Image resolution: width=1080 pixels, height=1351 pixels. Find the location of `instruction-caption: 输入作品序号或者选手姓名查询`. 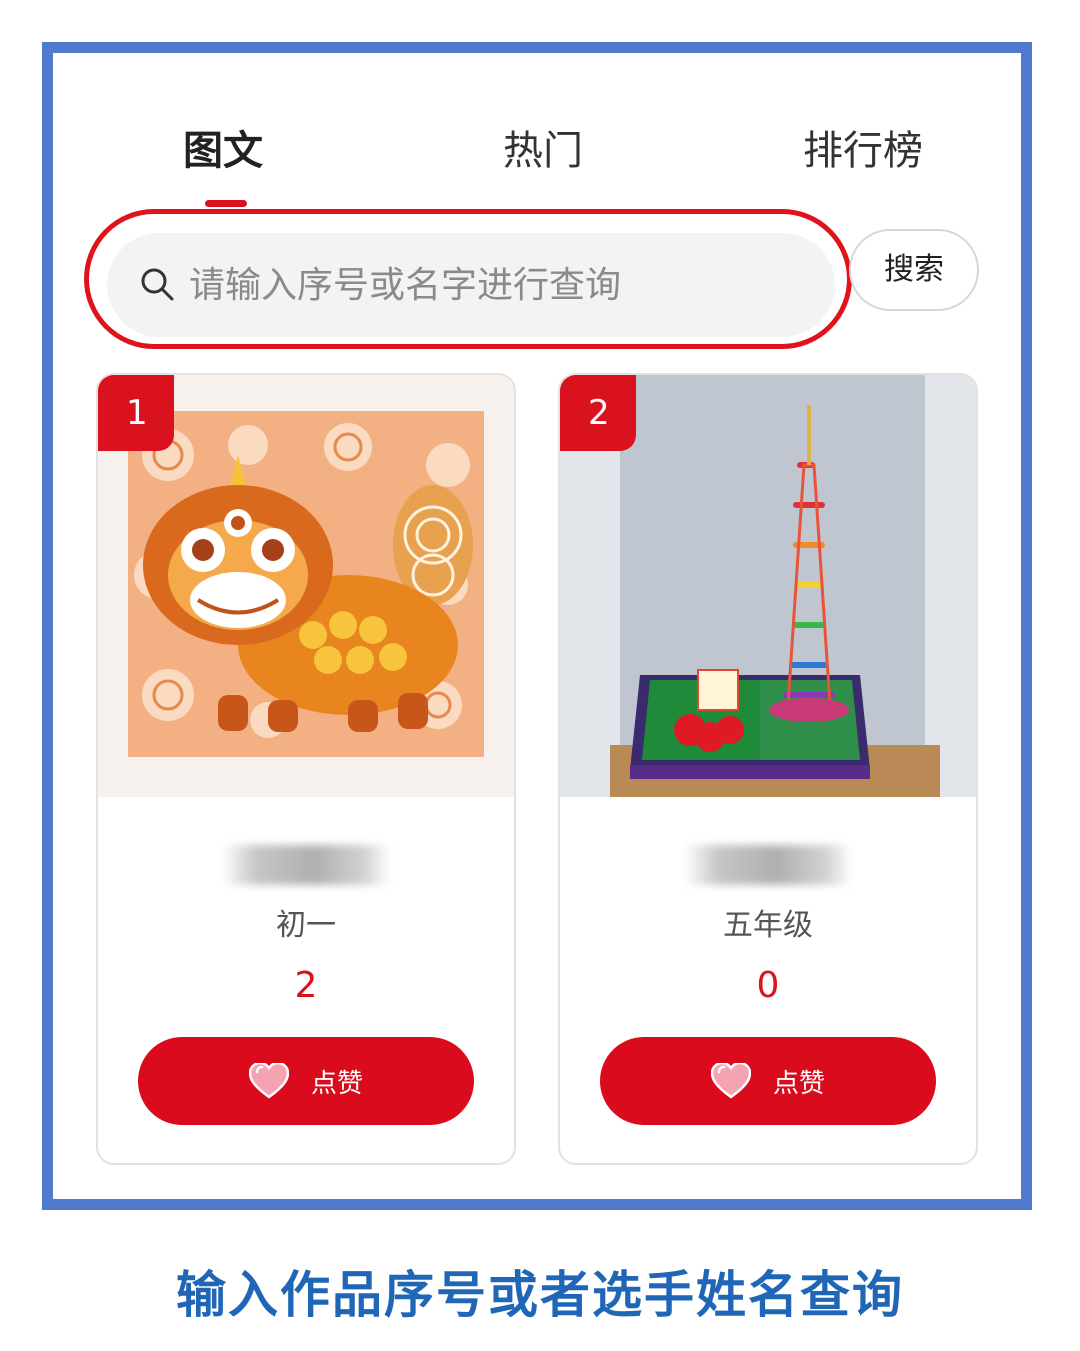

instruction-caption: 输入作品序号或者选手姓名查询 is located at coordinates (540, 1295).